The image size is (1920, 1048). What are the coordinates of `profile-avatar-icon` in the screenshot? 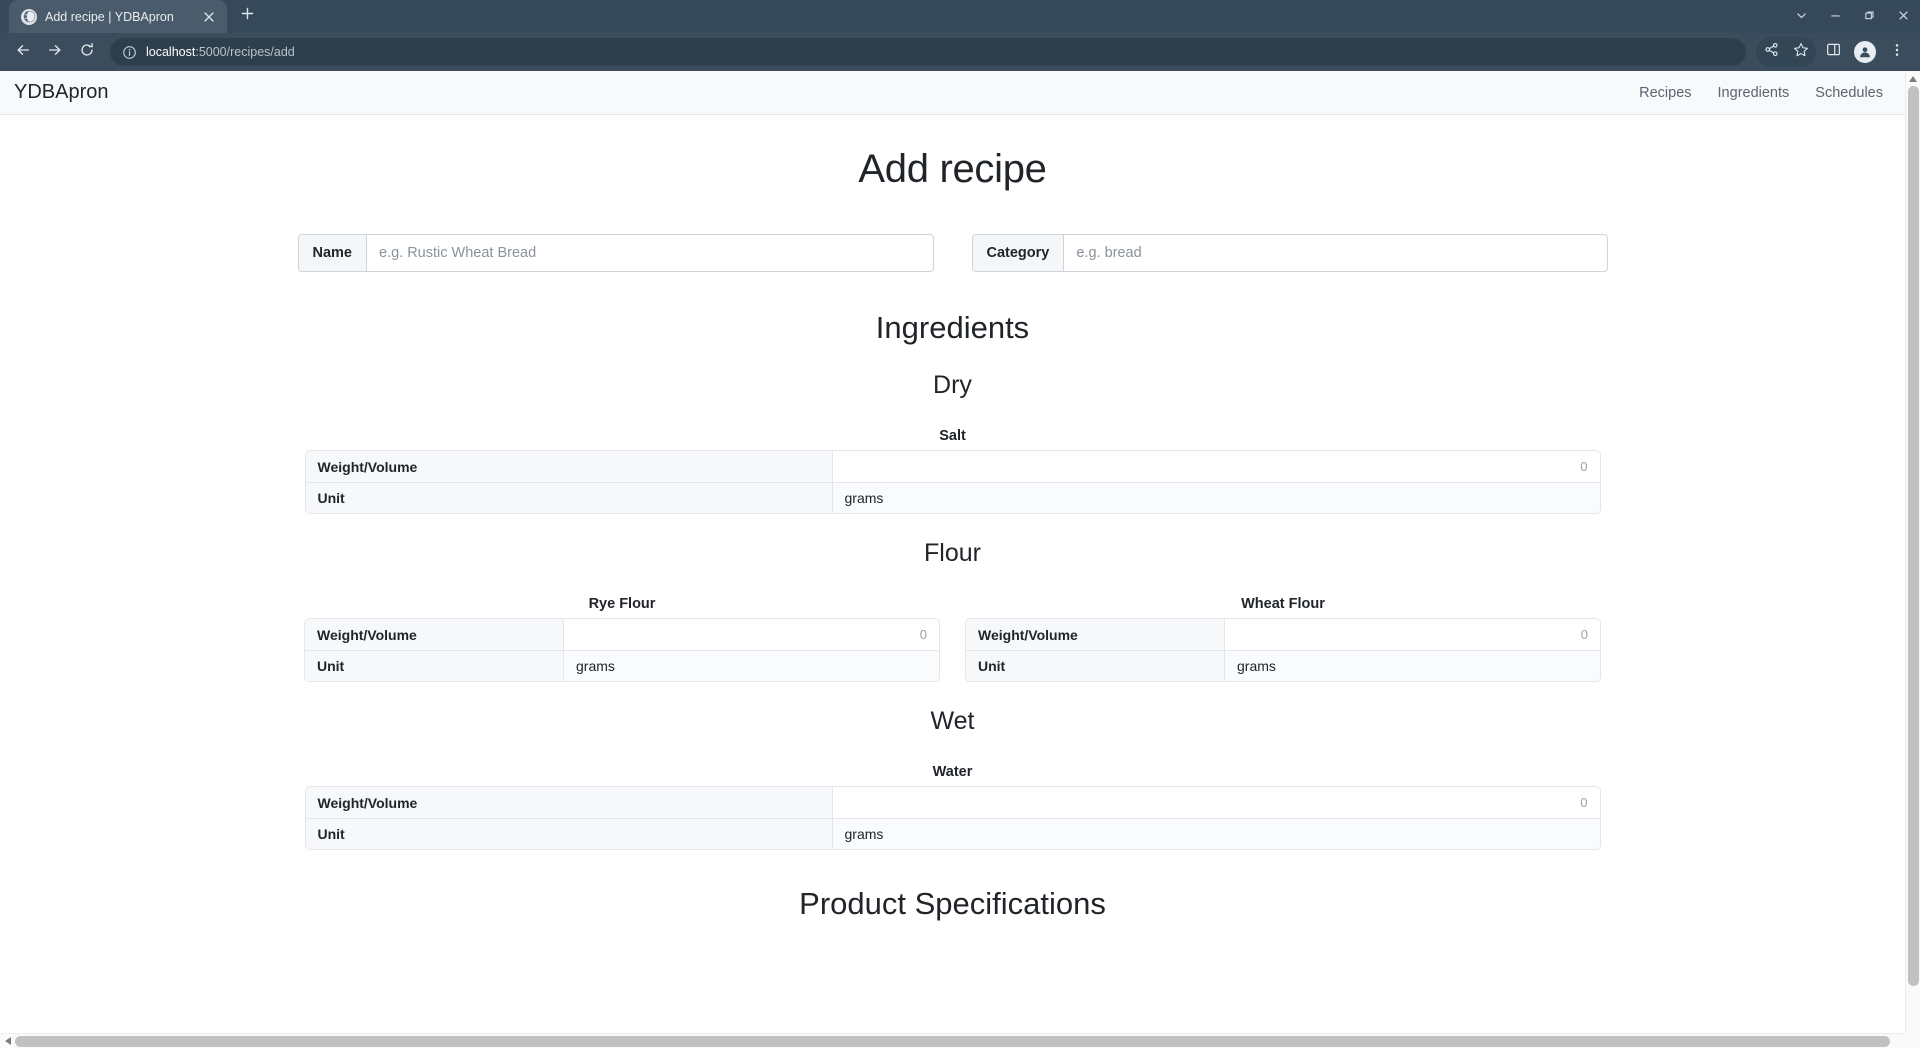 It's located at (1865, 52).